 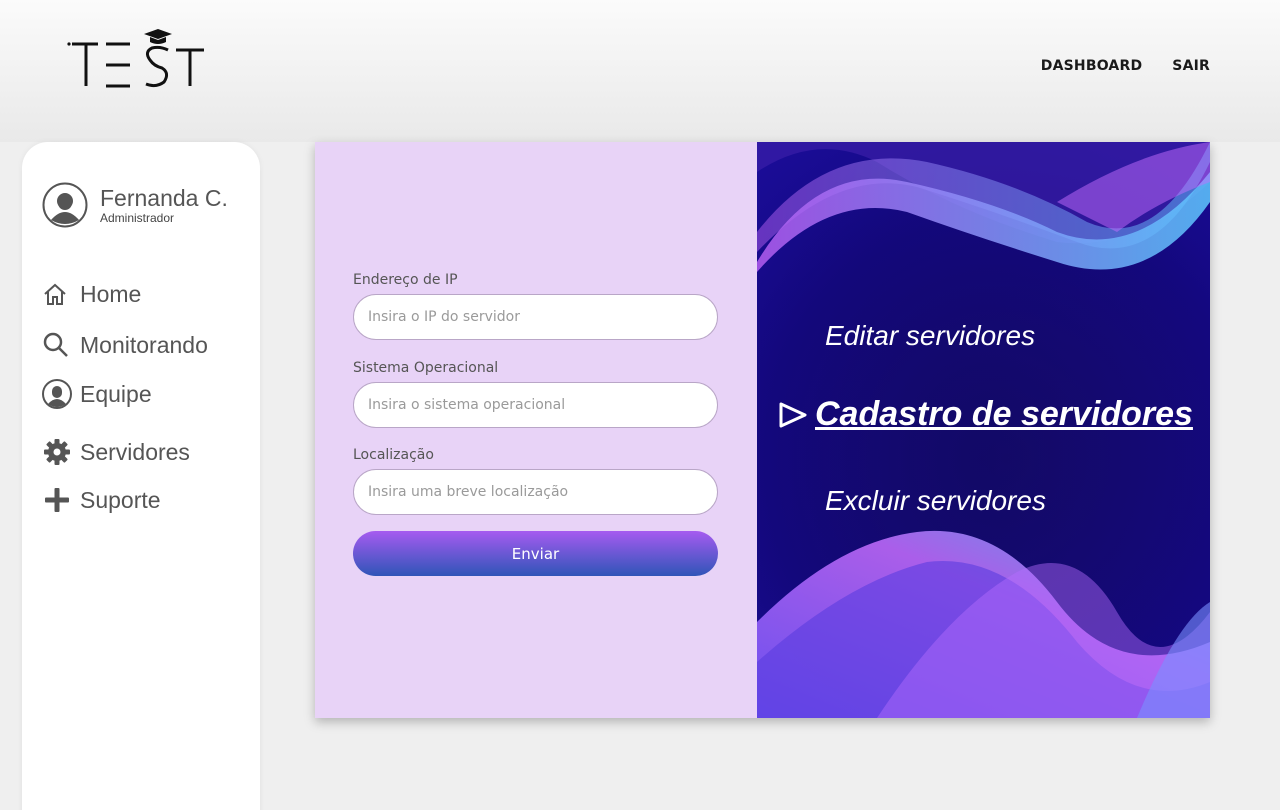 I want to click on dashboard-link: DASHBOARD, so click(x=1092, y=66).